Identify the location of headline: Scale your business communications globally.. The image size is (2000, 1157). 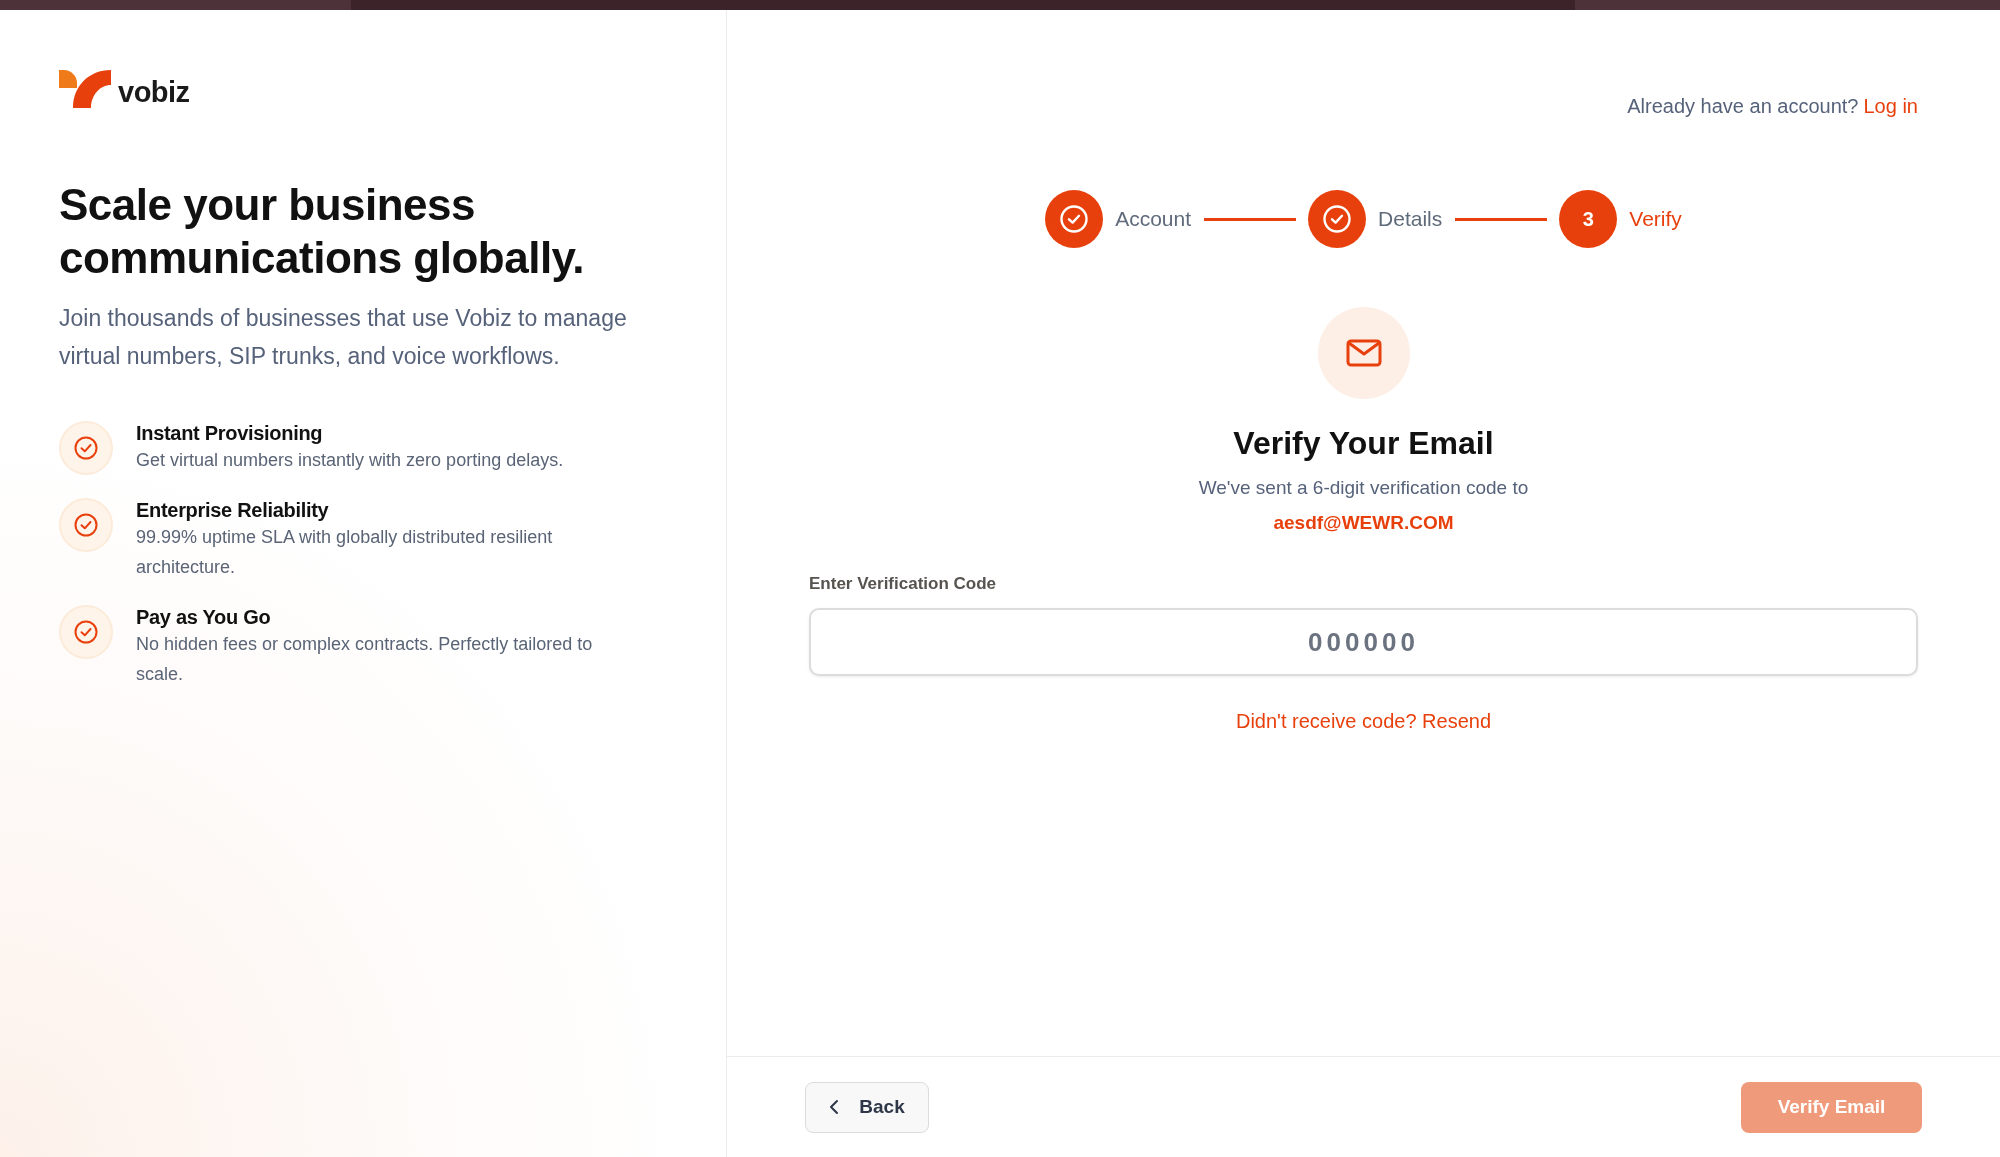
(322, 231).